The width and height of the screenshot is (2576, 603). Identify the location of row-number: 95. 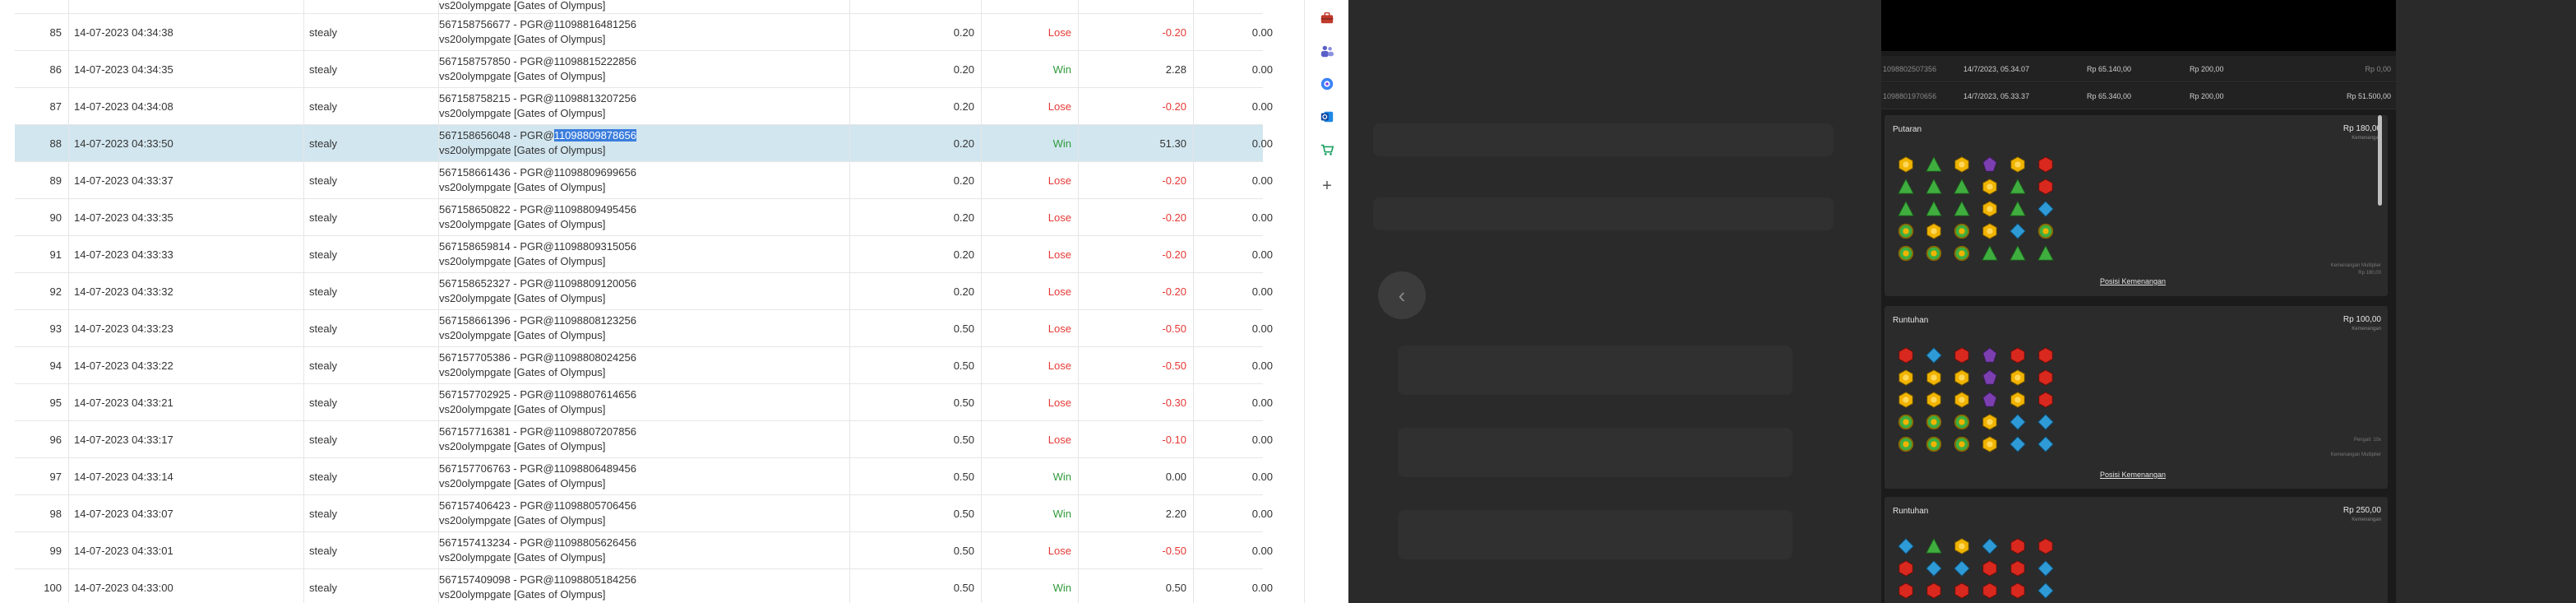
(55, 402).